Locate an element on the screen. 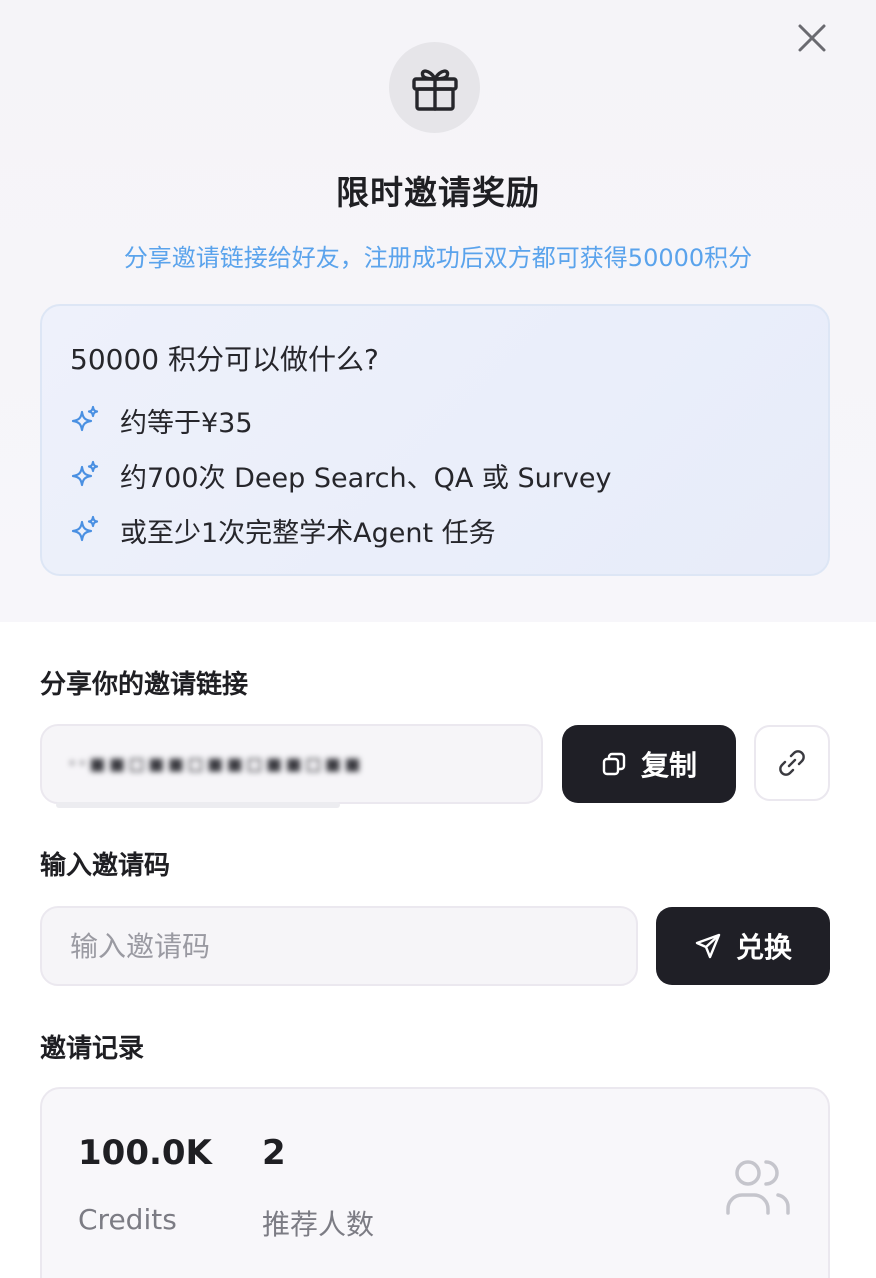  close-button is located at coordinates (812, 38).